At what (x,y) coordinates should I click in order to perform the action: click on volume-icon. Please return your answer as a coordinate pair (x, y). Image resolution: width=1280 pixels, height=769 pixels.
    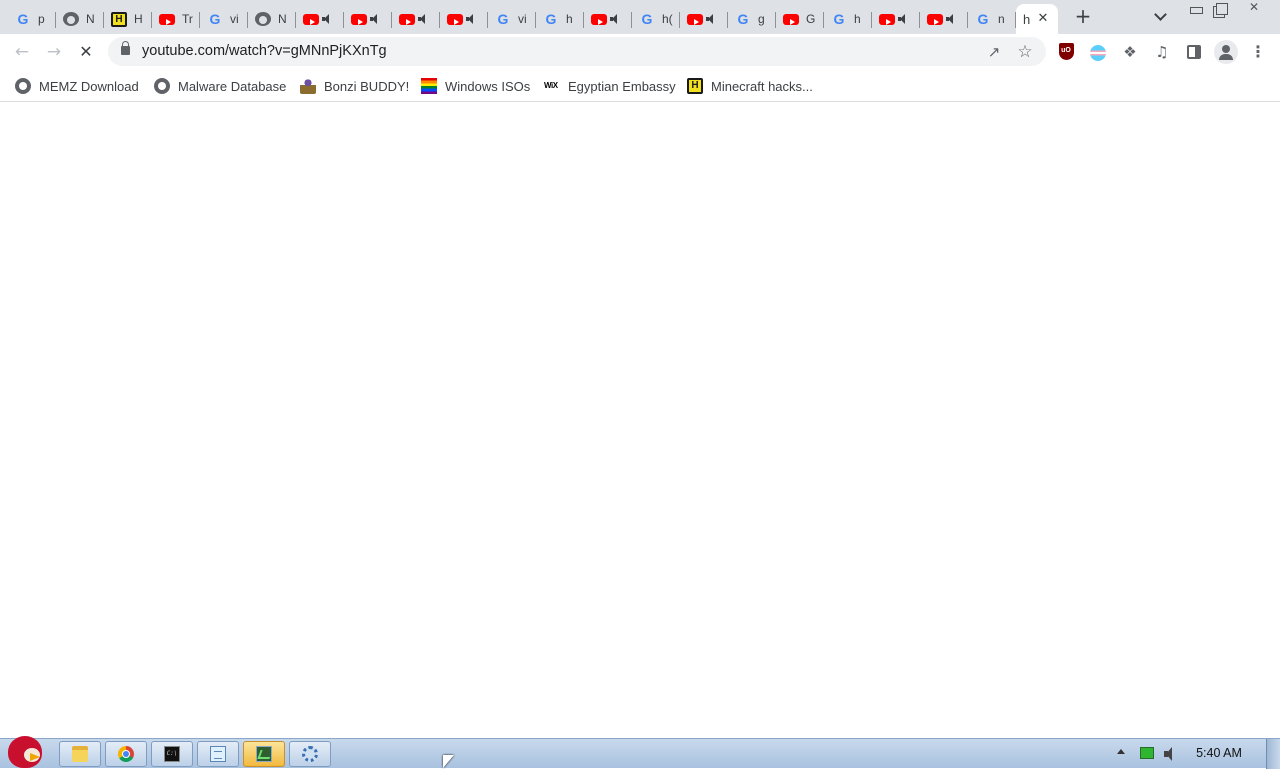
    Looking at the image, I should click on (1172, 754).